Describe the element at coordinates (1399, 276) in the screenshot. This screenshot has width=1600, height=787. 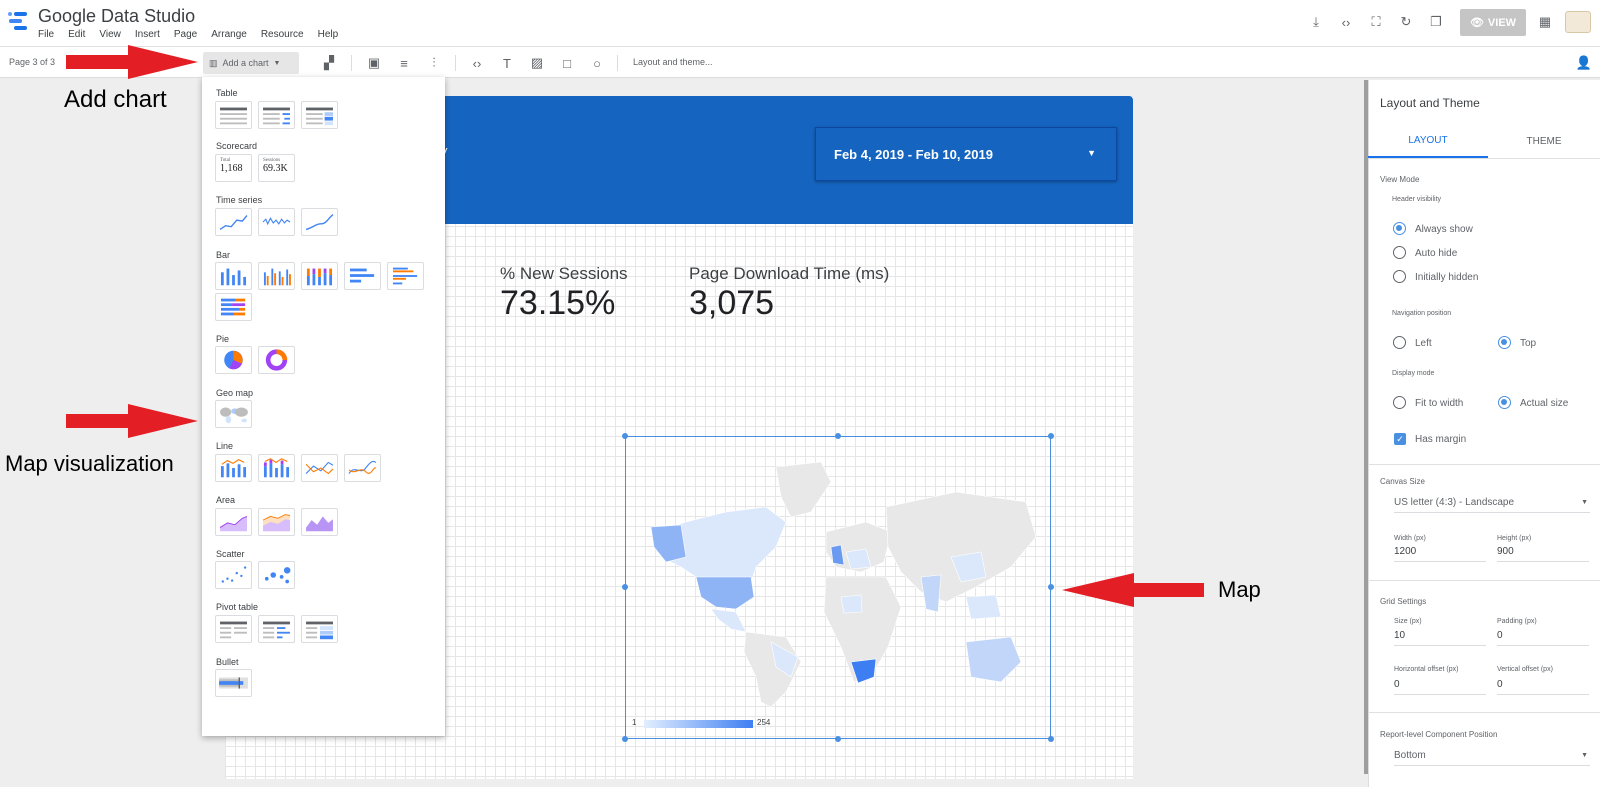
I see `radio-initially-hidden` at that location.